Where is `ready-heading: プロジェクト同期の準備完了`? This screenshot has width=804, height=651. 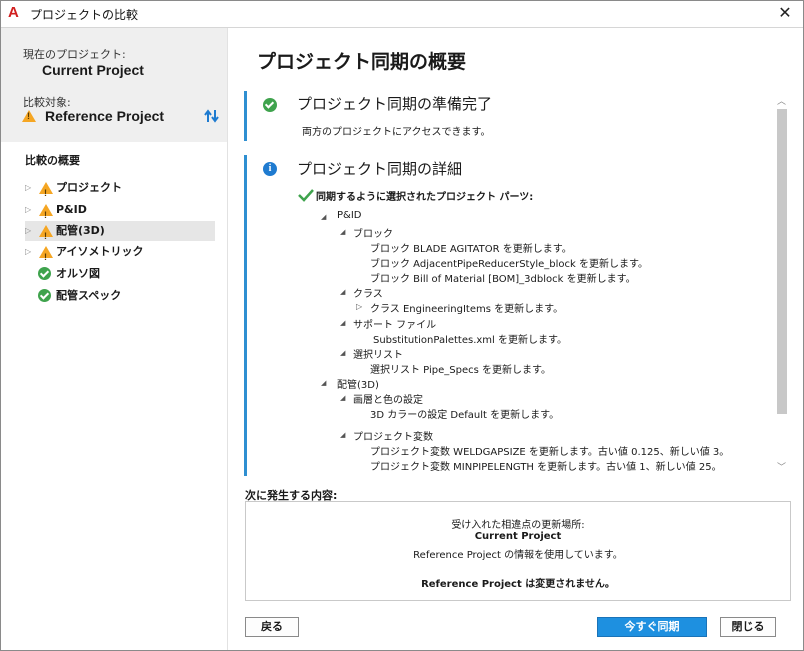
ready-heading: プロジェクト同期の準備完了 is located at coordinates (395, 104).